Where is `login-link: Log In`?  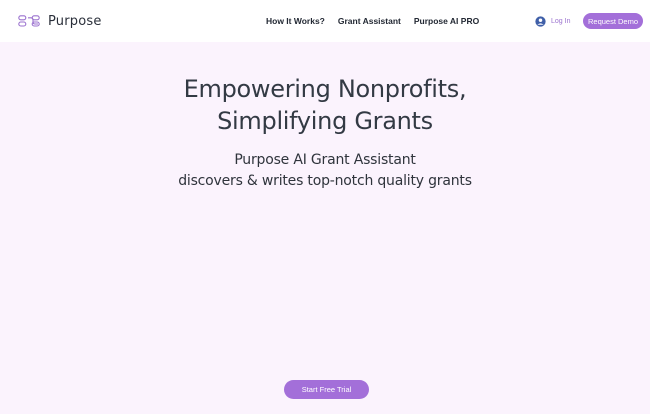 login-link: Log In is located at coordinates (552, 21).